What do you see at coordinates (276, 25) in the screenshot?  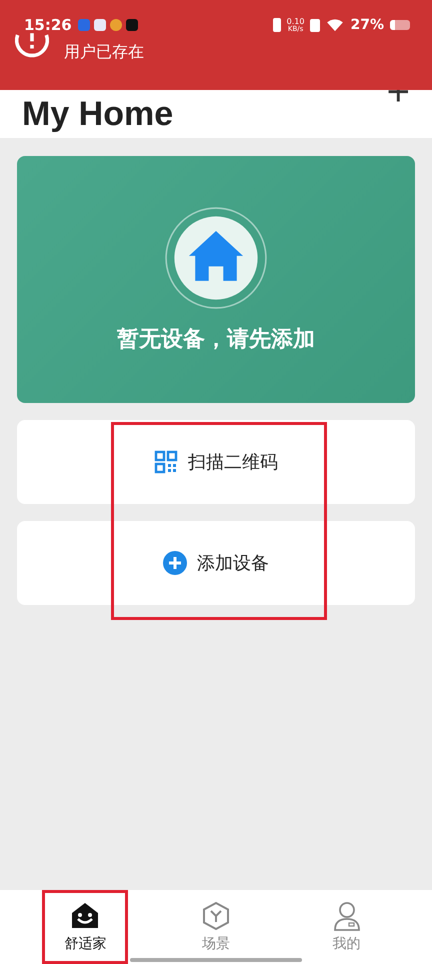 I see `vibrate-icon` at bounding box center [276, 25].